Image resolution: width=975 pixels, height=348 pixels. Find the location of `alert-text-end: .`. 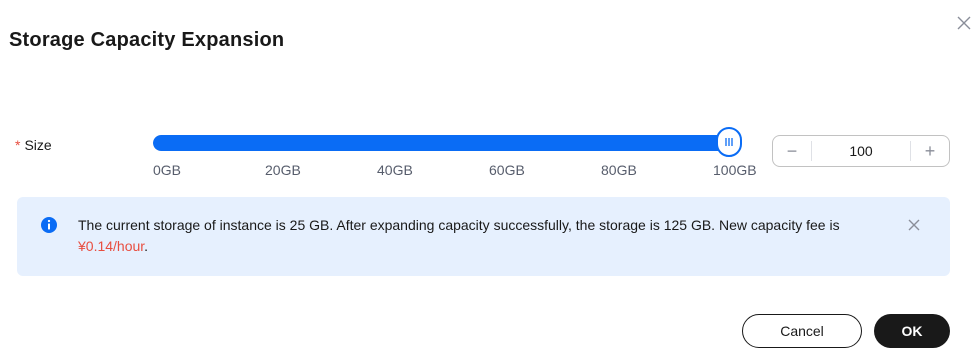

alert-text-end: . is located at coordinates (146, 246).